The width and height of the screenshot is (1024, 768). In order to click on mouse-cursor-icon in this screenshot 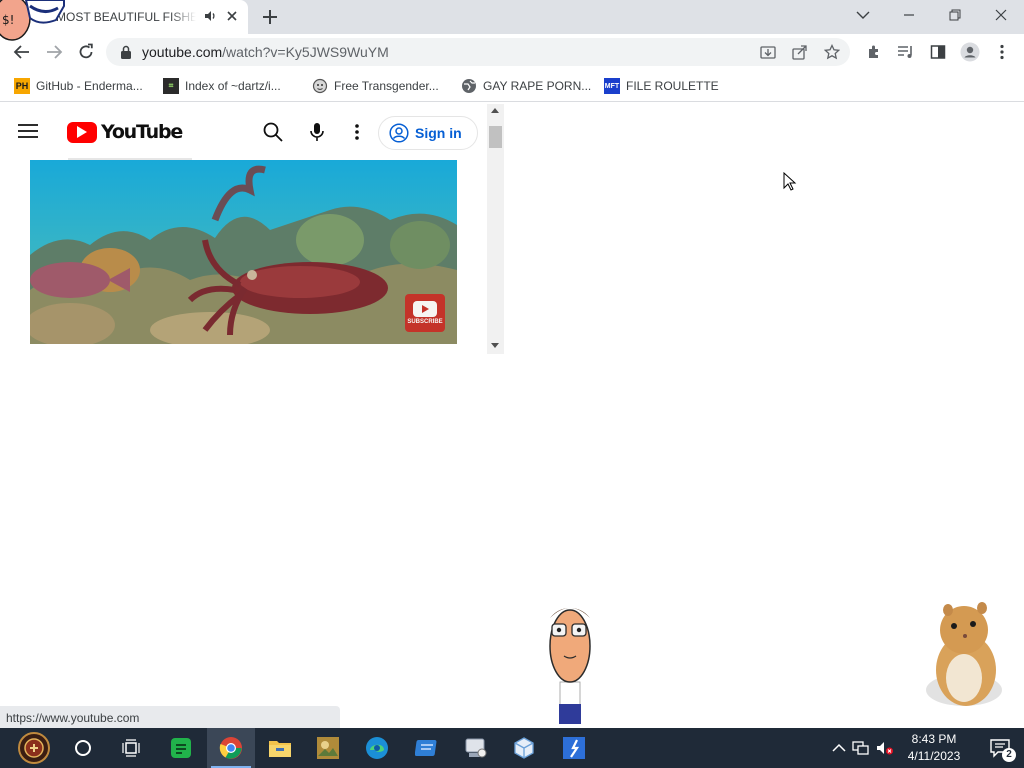, I will do `click(790, 181)`.